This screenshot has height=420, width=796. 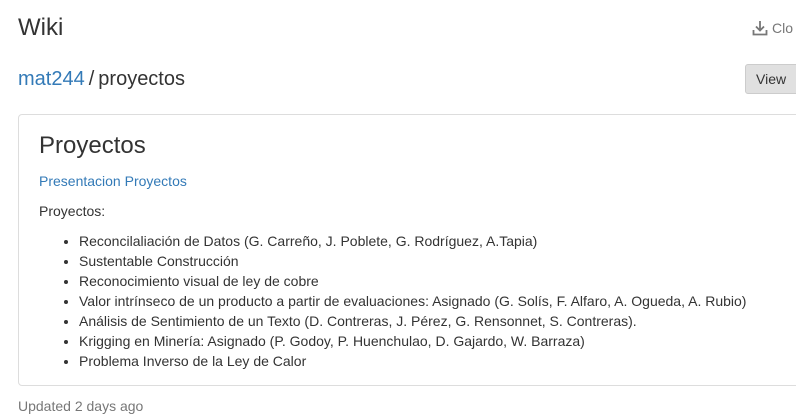 What do you see at coordinates (412, 361) in the screenshot?
I see `list-item: Problema Inverso de la Ley de Calor` at bounding box center [412, 361].